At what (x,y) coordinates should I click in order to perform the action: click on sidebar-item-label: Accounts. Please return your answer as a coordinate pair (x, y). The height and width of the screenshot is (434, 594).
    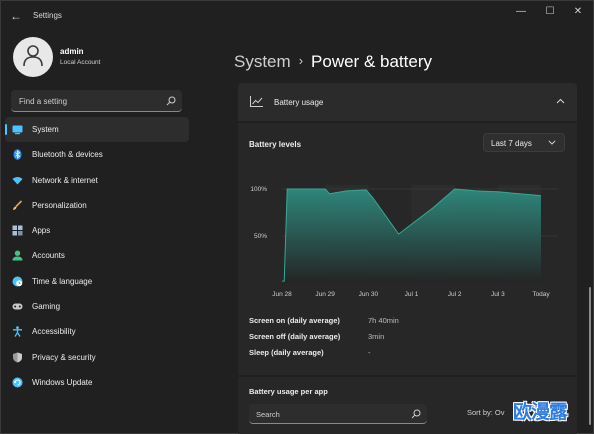
    Looking at the image, I should click on (48, 256).